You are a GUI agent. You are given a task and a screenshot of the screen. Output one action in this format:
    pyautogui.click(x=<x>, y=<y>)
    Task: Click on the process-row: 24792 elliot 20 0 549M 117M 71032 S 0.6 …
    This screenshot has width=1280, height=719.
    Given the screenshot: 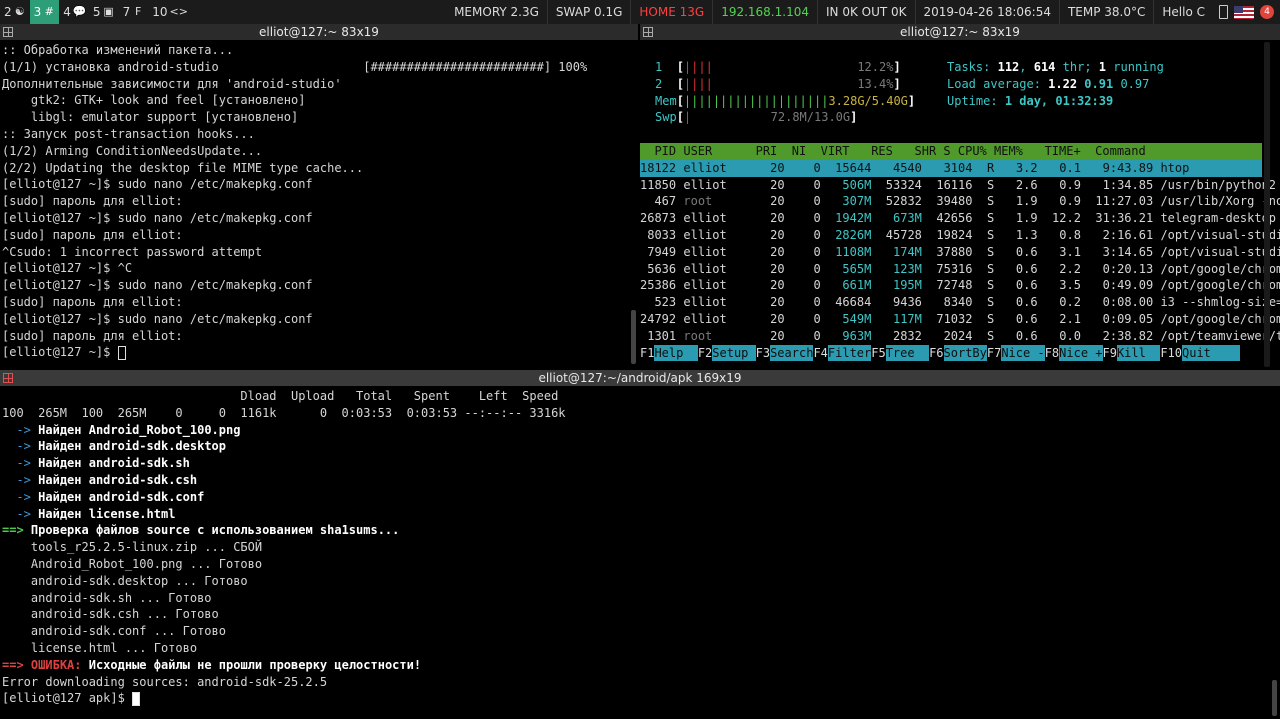 What is the action you would take?
    pyautogui.click(x=960, y=319)
    